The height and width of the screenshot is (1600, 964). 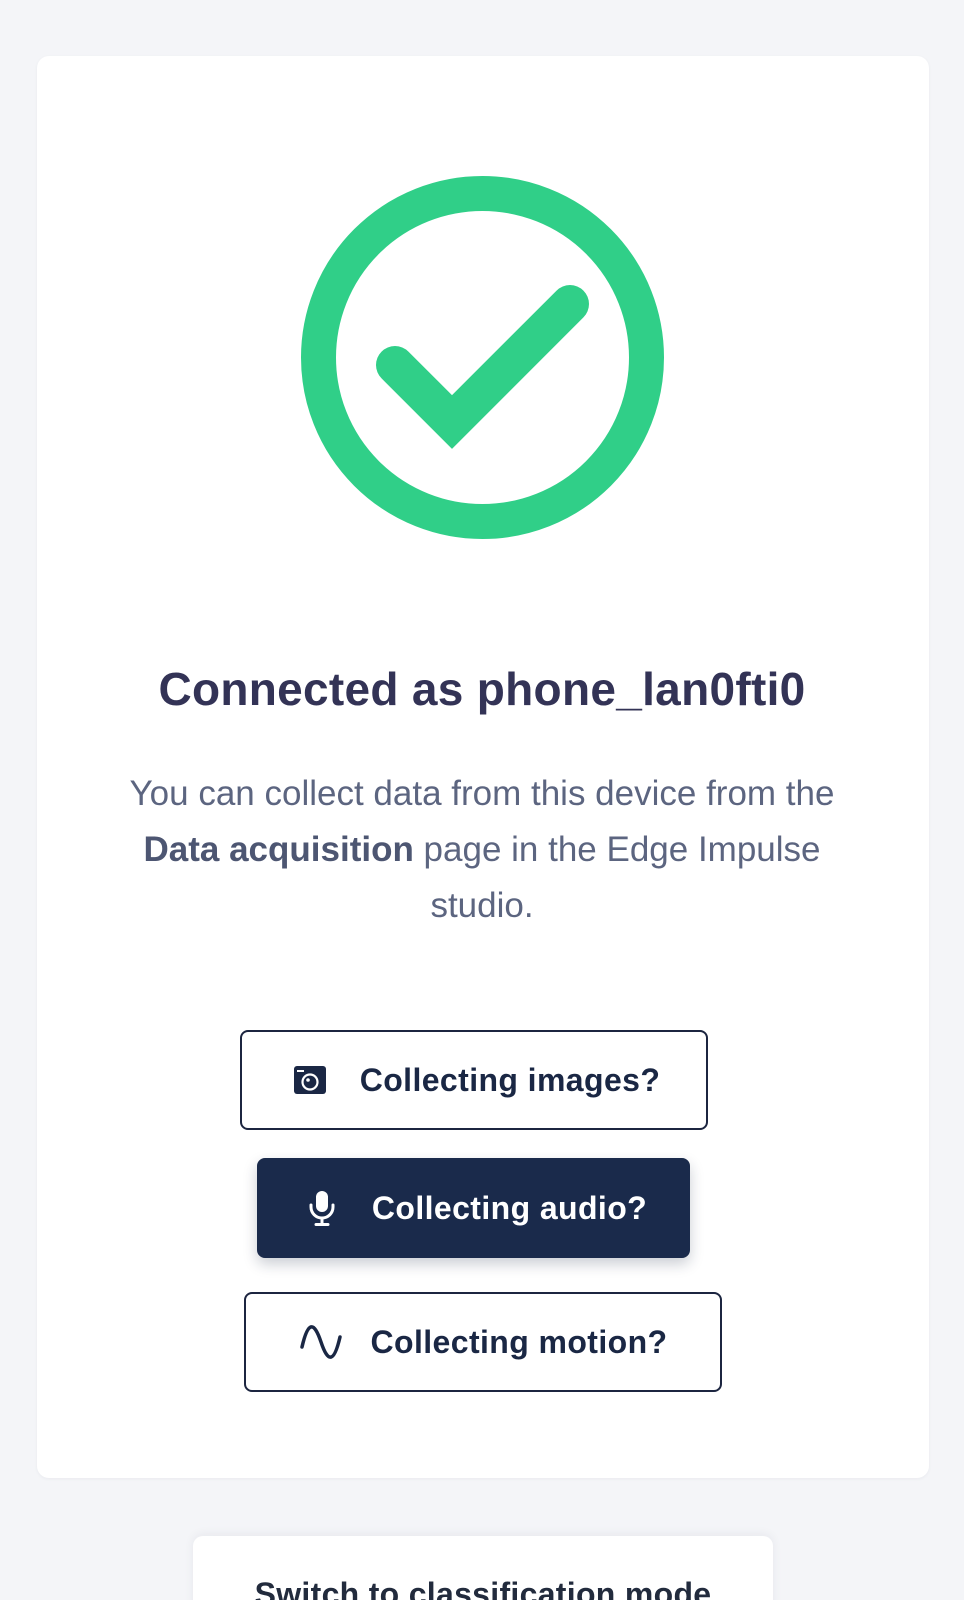 I want to click on description-text-end: page in the Edge Impulse studio., so click(x=617, y=877).